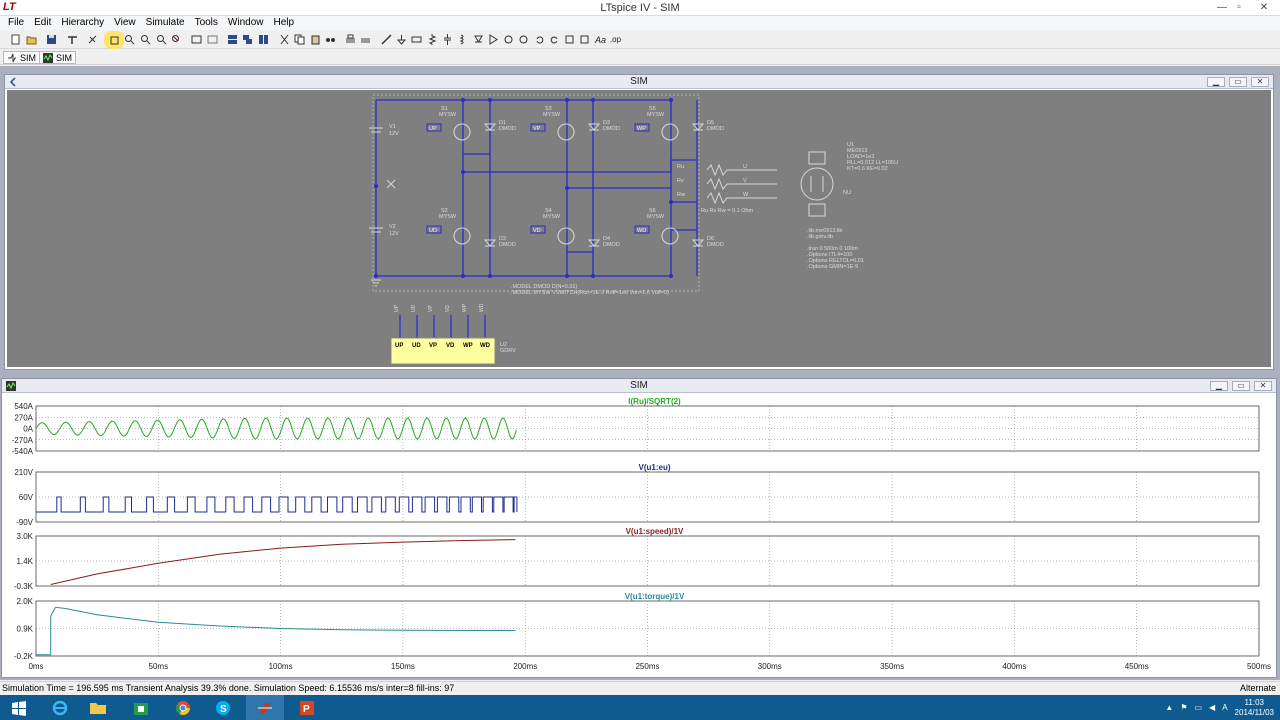 This screenshot has height=720, width=1280. What do you see at coordinates (82, 23) in the screenshot?
I see `menu-hierarchy: Hierarchy` at bounding box center [82, 23].